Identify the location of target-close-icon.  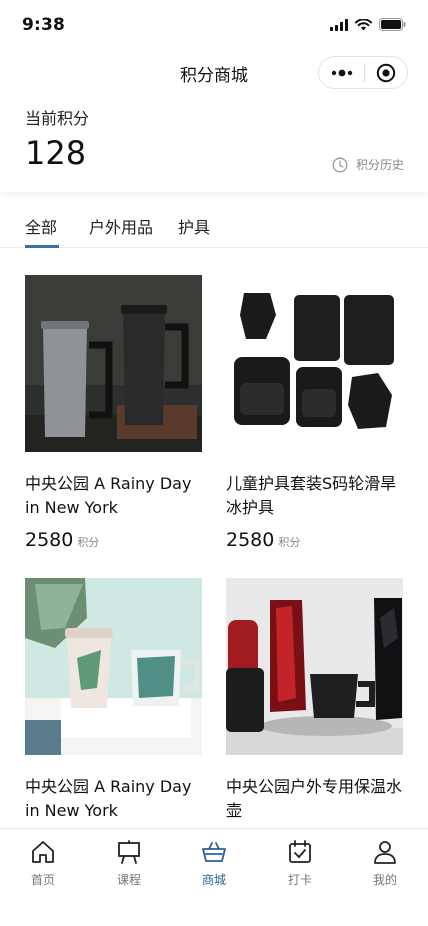
(386, 72).